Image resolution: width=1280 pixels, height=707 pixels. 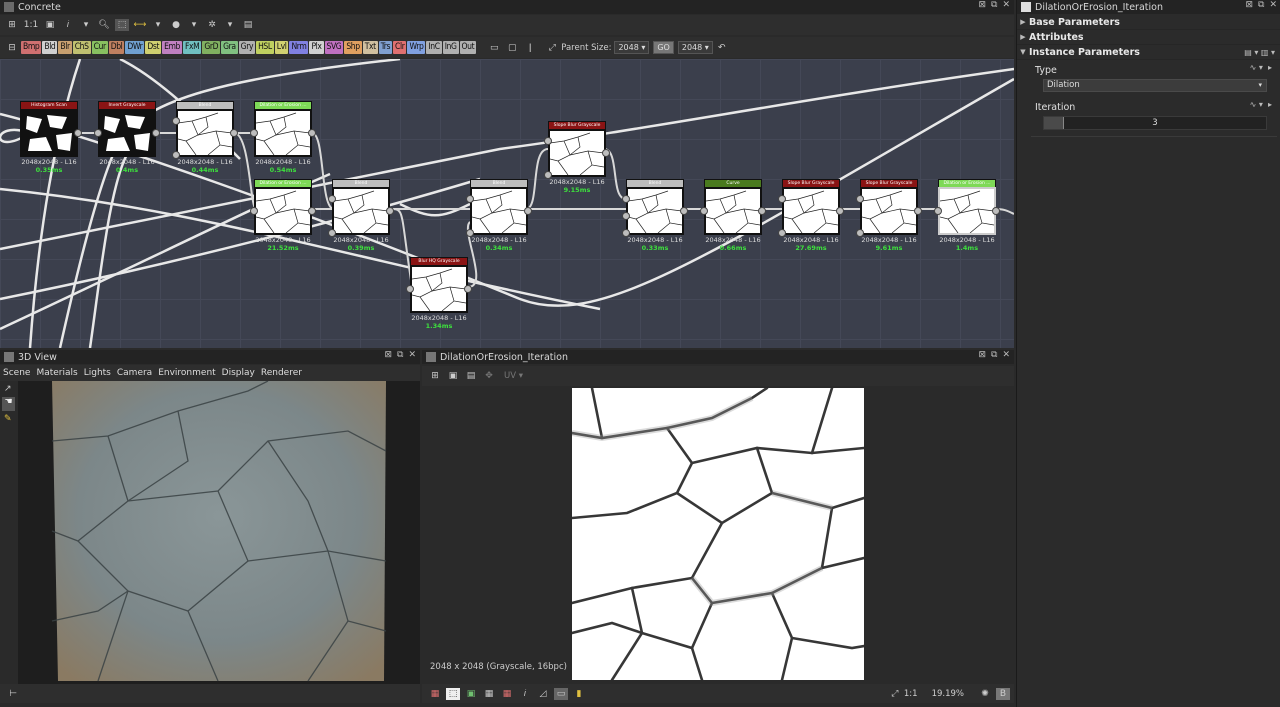 What do you see at coordinates (219, 533) in the screenshot?
I see `view3d-viewport` at bounding box center [219, 533].